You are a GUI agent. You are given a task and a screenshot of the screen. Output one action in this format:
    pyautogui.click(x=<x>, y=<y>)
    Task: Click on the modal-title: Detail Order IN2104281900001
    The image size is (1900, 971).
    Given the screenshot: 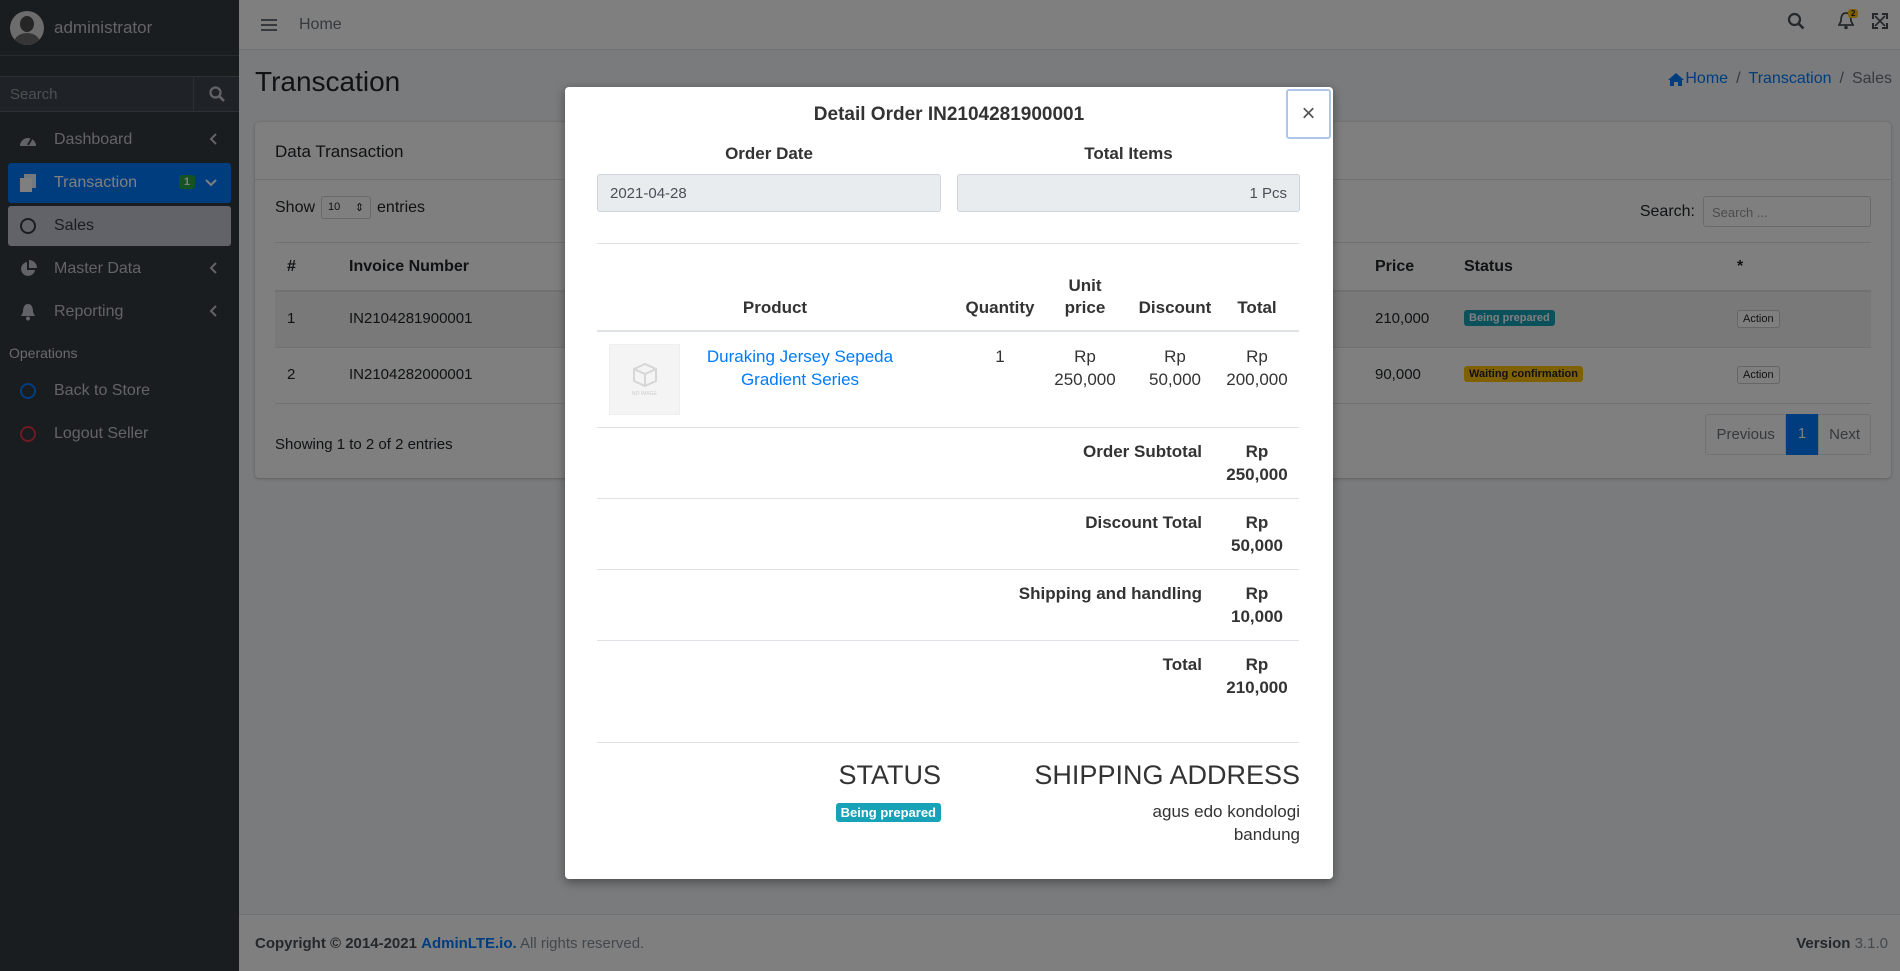 What is the action you would take?
    pyautogui.click(x=949, y=114)
    